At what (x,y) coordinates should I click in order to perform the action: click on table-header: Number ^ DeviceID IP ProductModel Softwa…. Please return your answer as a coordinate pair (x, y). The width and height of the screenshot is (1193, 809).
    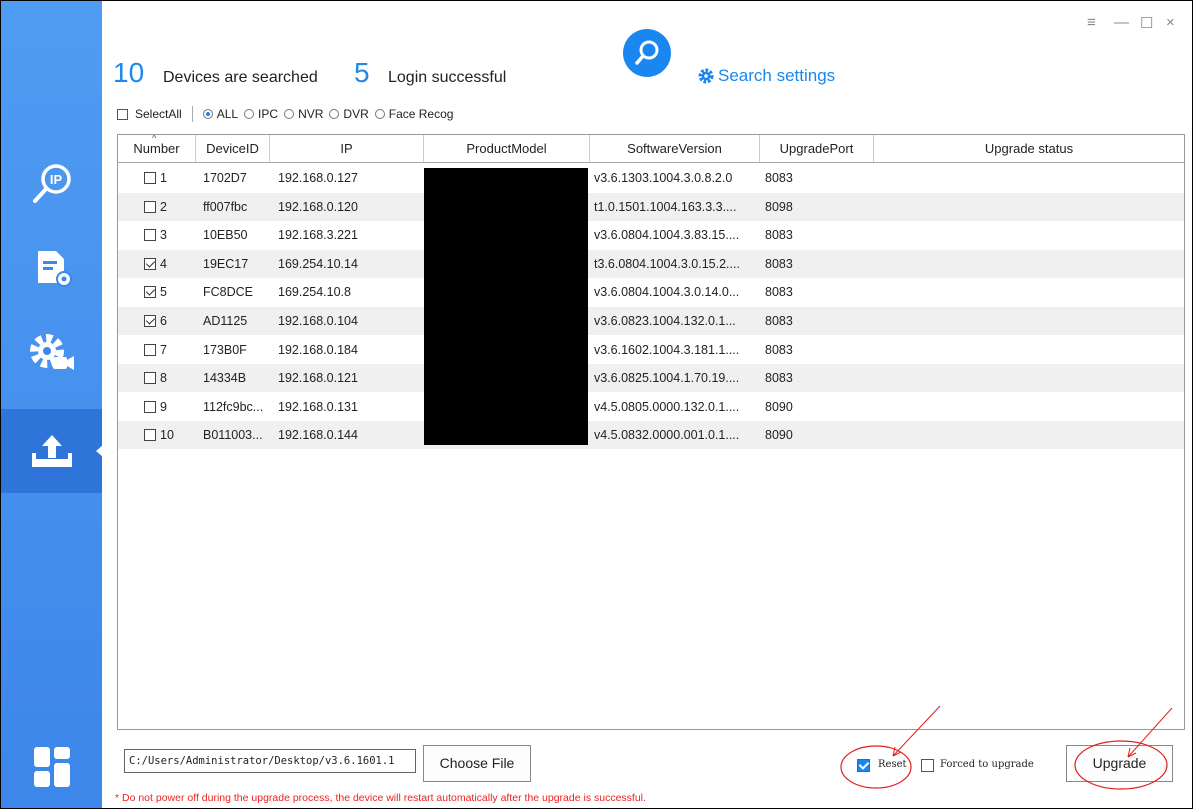
    Looking at the image, I should click on (651, 149).